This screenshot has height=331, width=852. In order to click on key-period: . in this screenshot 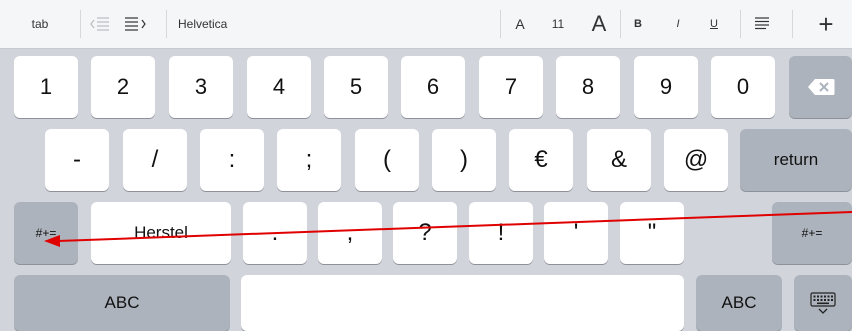, I will do `click(275, 233)`.